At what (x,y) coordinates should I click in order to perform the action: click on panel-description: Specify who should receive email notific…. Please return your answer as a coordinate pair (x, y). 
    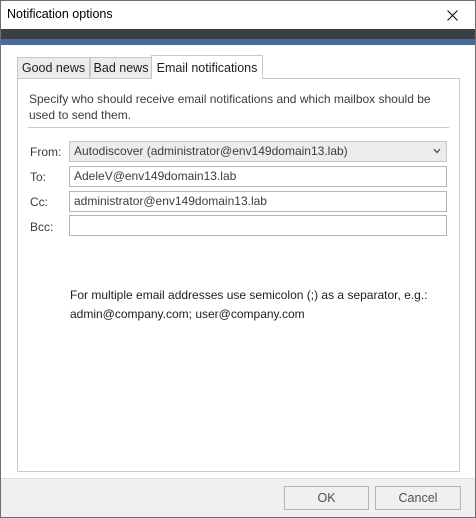
    Looking at the image, I should click on (230, 107).